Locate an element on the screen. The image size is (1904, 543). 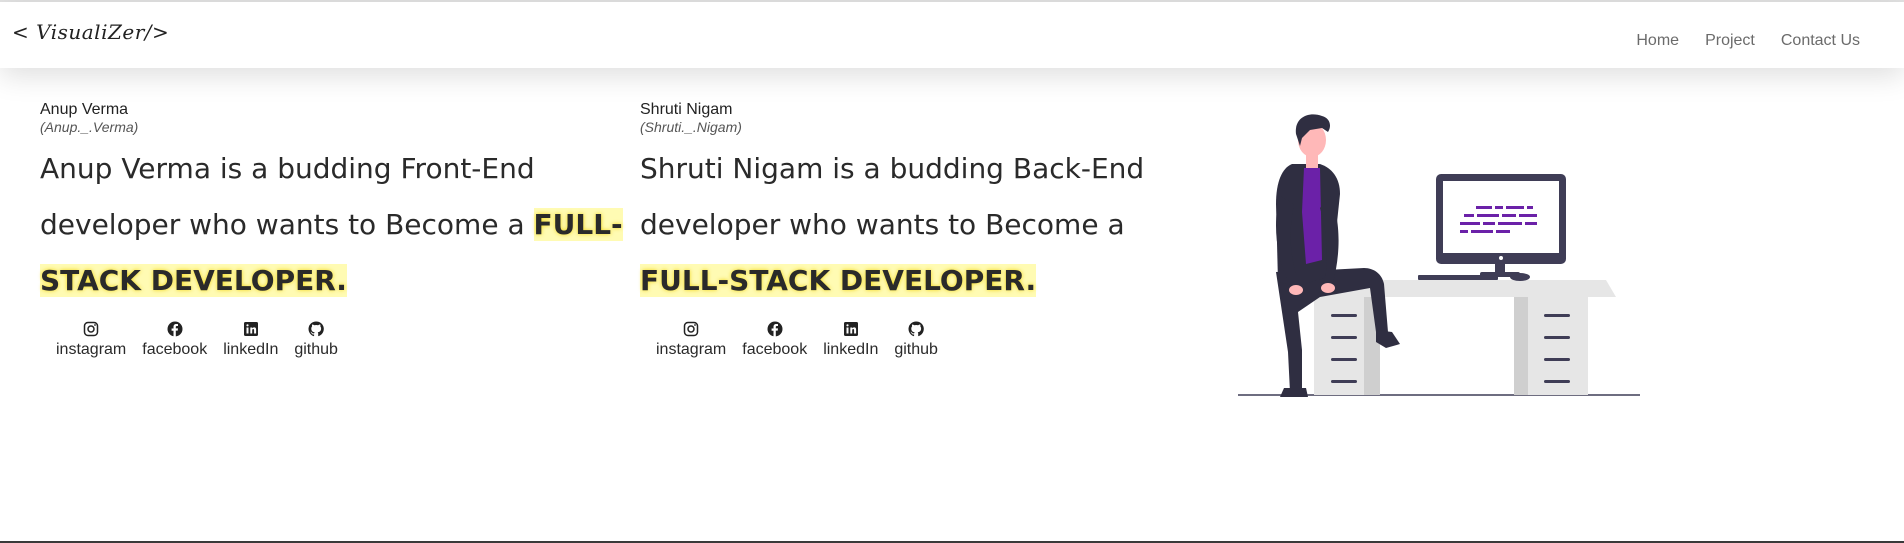
bio-highlight: FULL-STACK DEVELOPER. is located at coordinates (838, 280).